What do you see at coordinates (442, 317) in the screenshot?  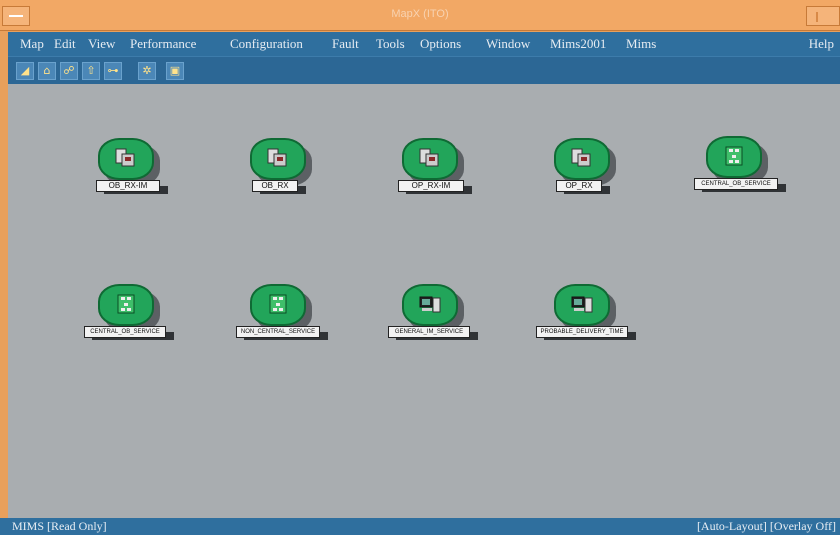 I see `map-node: GENERAL_IM_SERVICE` at bounding box center [442, 317].